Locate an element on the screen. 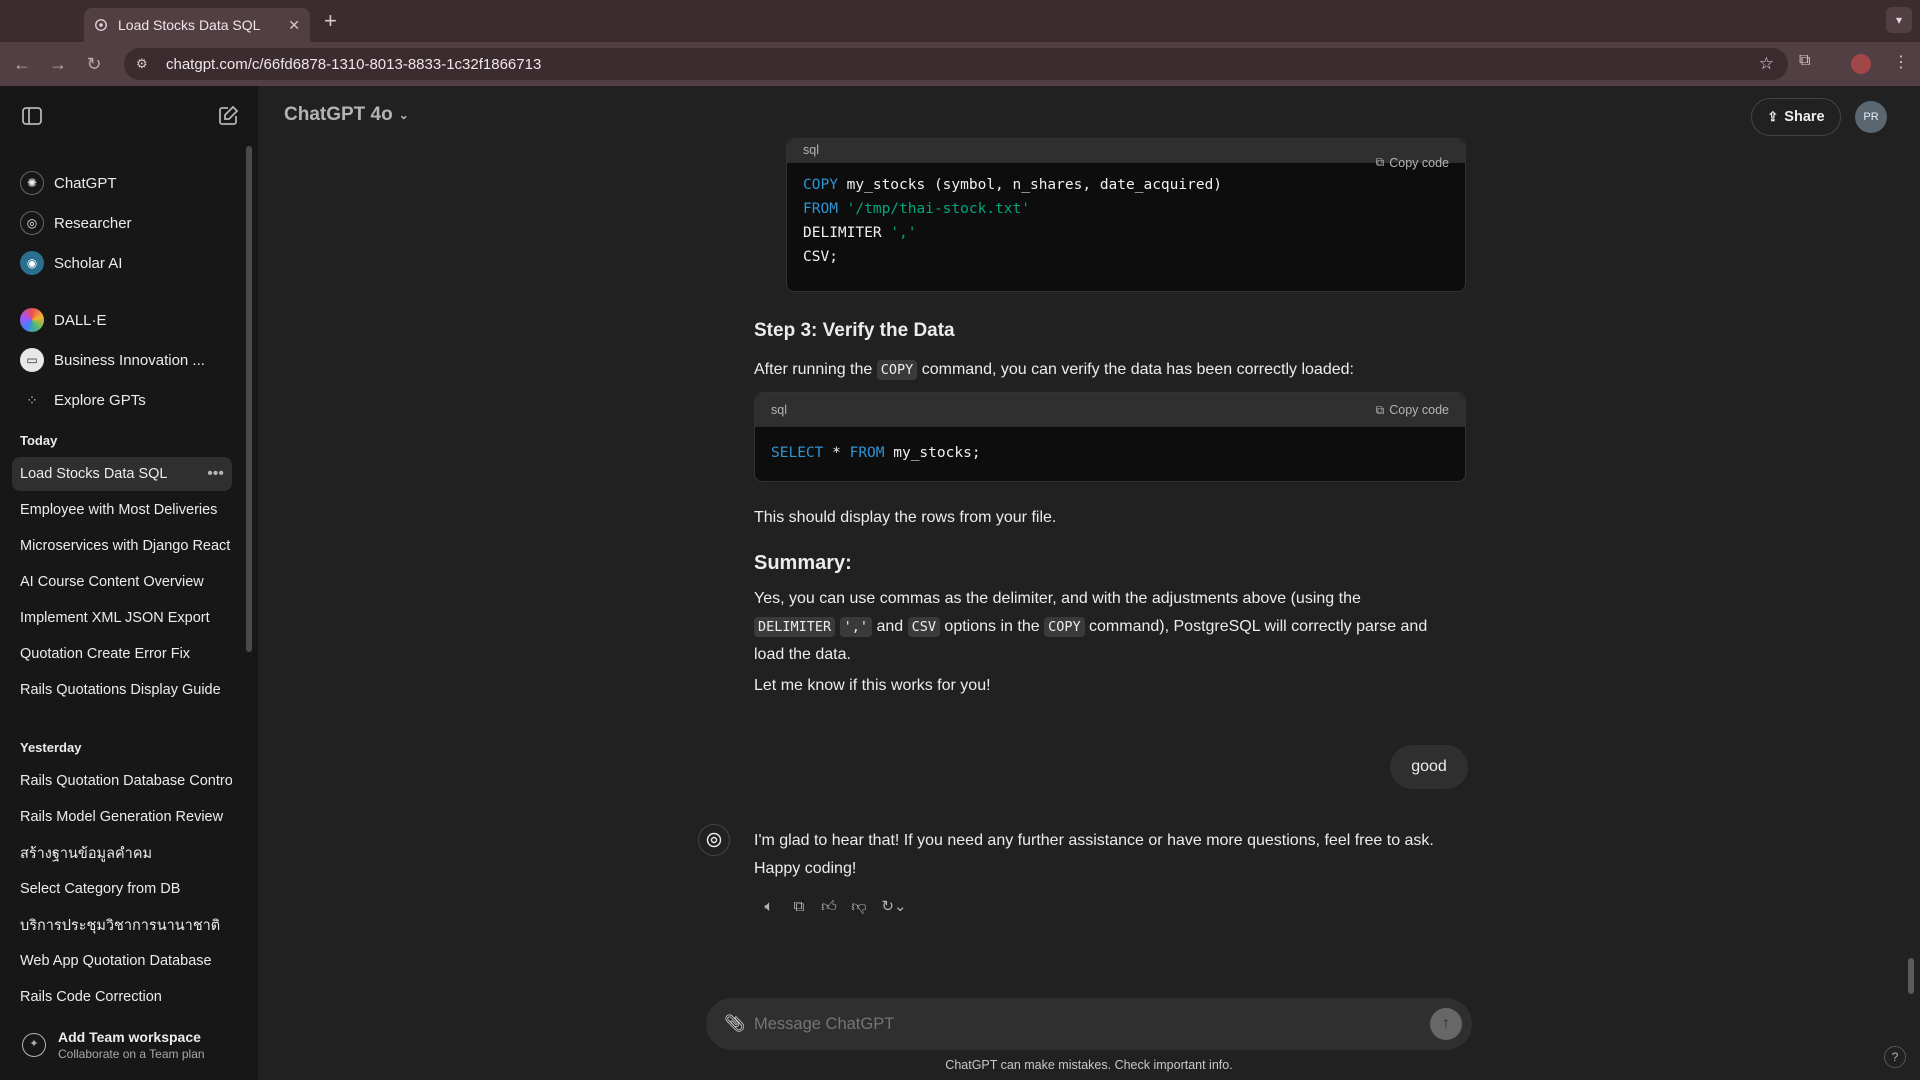 The width and height of the screenshot is (1920, 1080). openai-icon is located at coordinates (714, 840).